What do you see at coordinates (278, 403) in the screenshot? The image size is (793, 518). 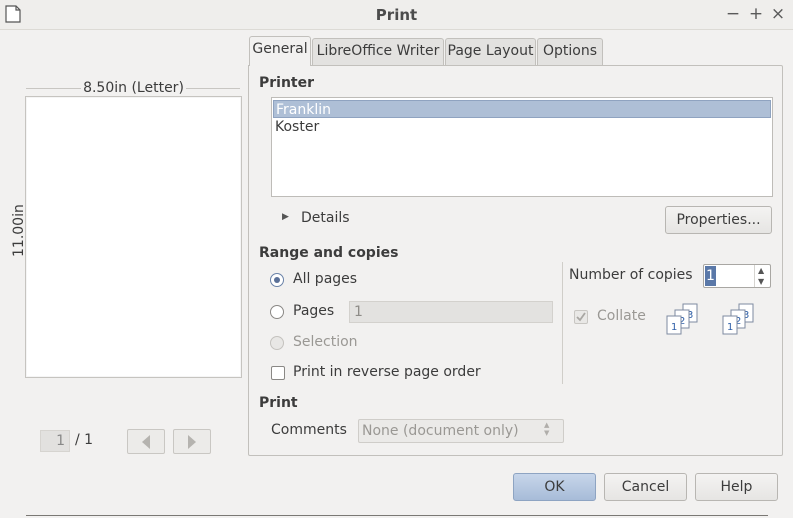 I see `print-section-title: Print` at bounding box center [278, 403].